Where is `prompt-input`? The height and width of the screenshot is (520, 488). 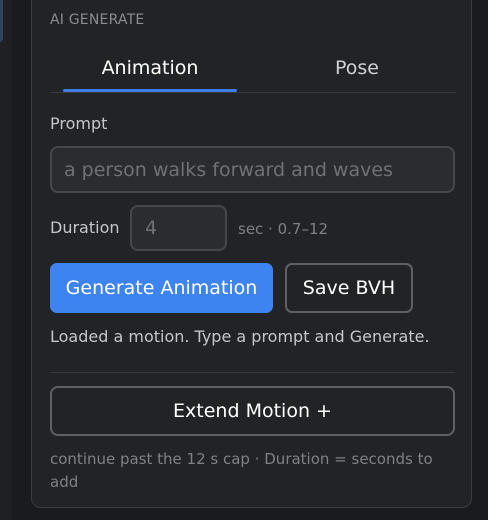
prompt-input is located at coordinates (252, 169).